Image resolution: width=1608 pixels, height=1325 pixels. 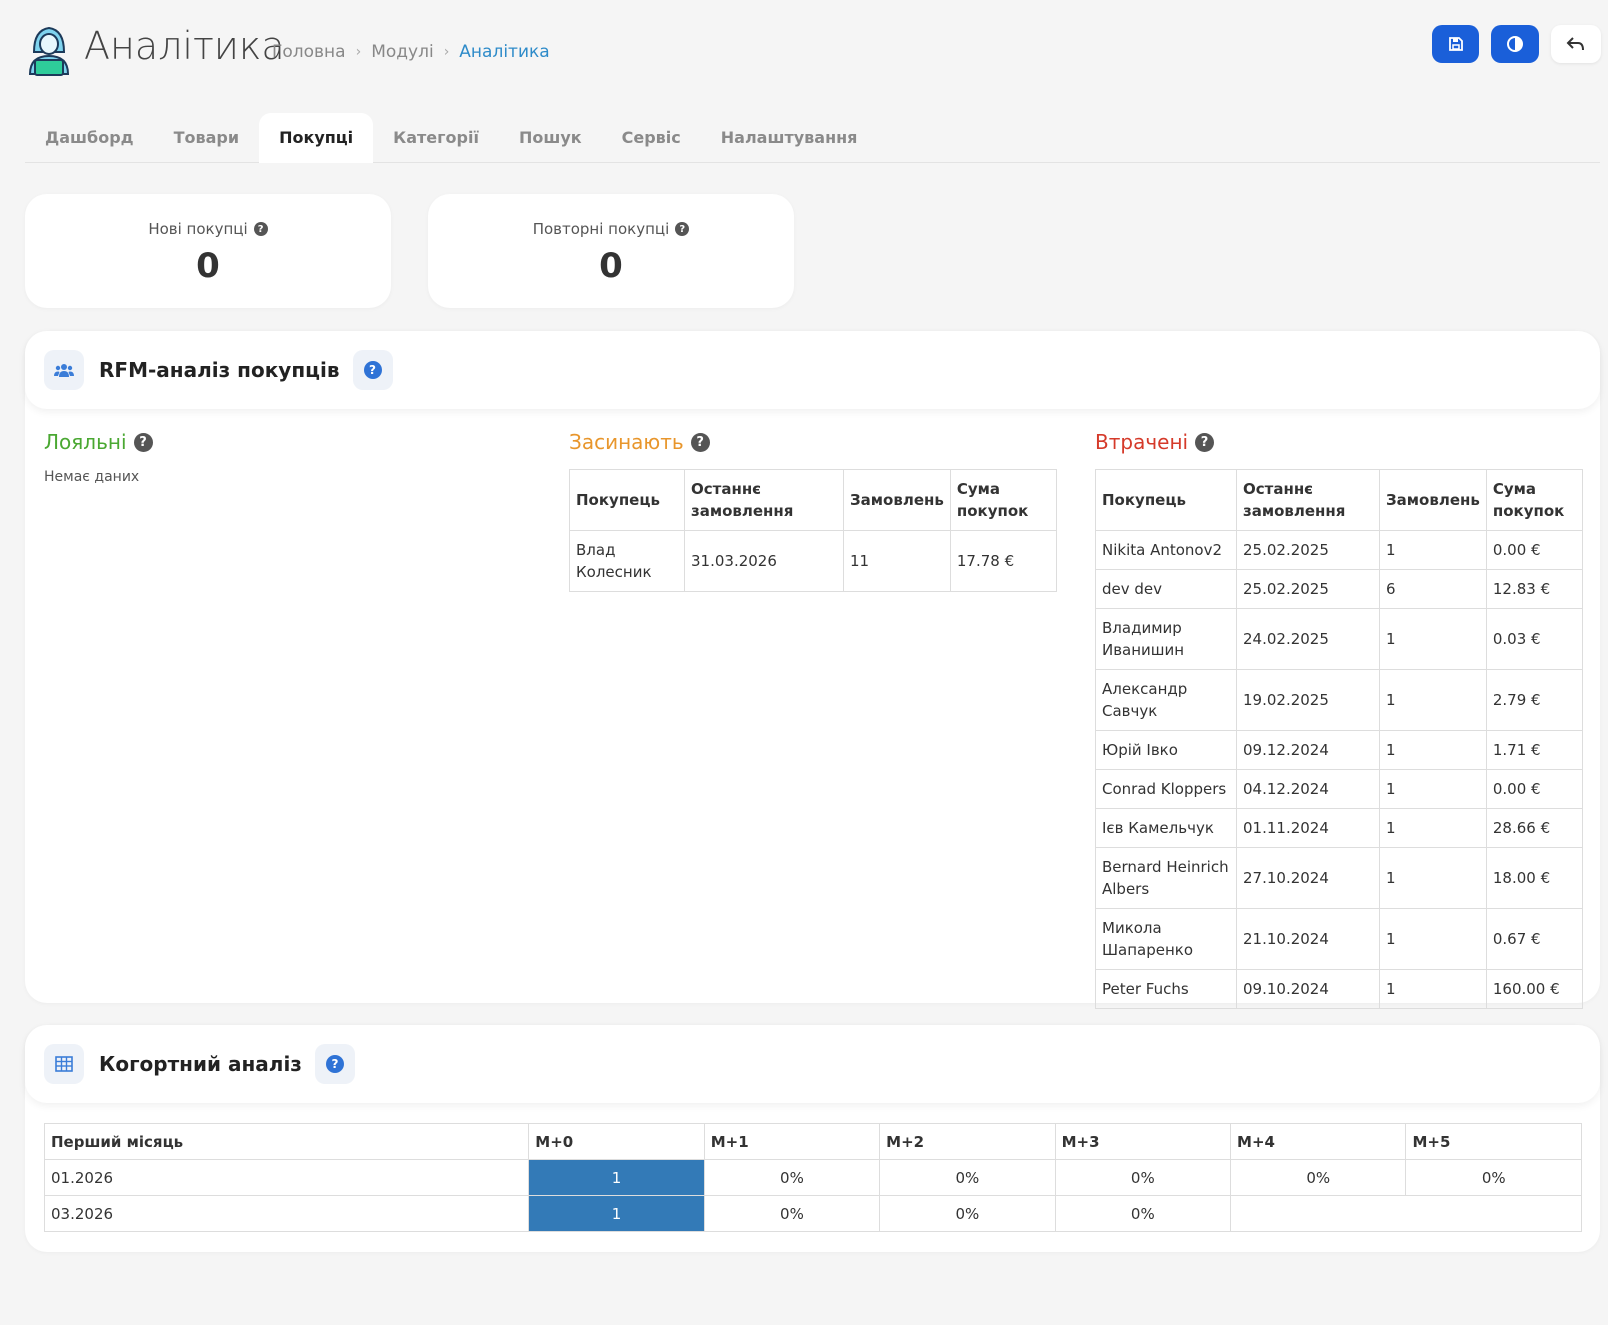 I want to click on purchase-total: 0.67 €, so click(x=1534, y=939).